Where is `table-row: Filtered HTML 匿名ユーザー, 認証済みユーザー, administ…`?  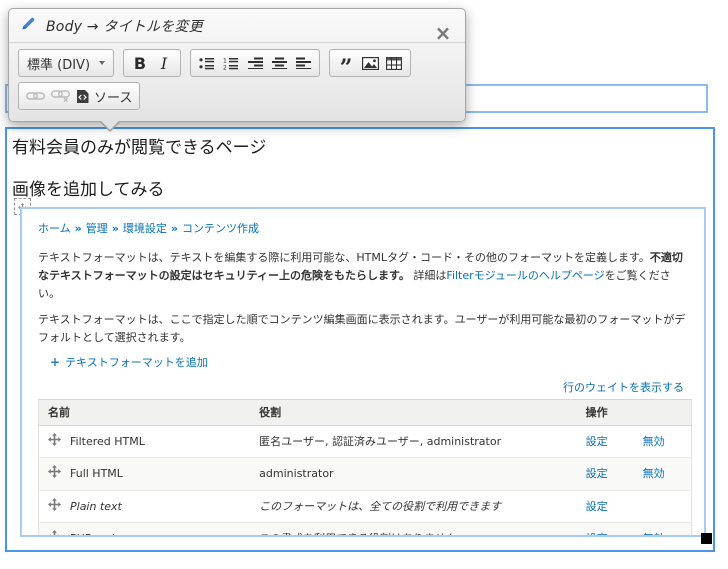
table-row: Filtered HTML 匿名ユーザー, 認証済みユーザー, administ… is located at coordinates (365, 442).